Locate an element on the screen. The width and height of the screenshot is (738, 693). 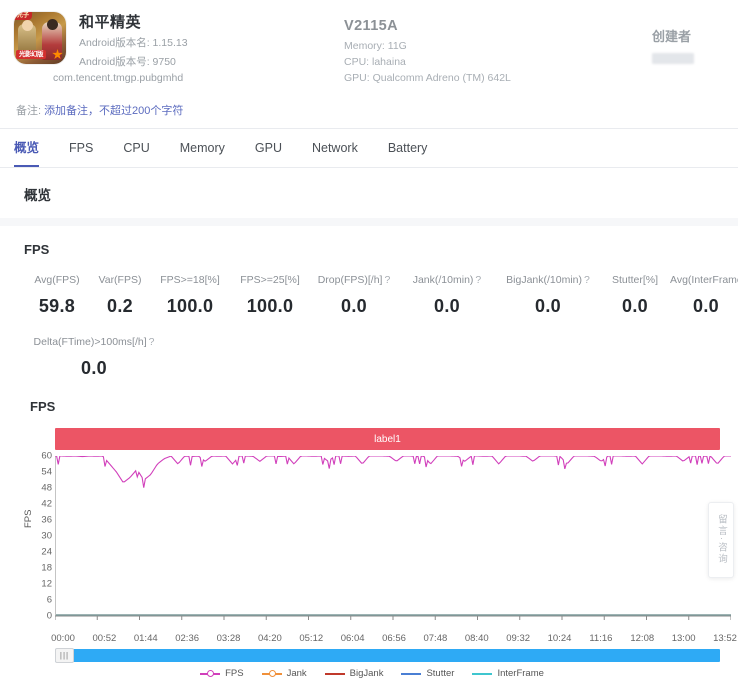
y-tick-label: 54 is located at coordinates (46, 472).